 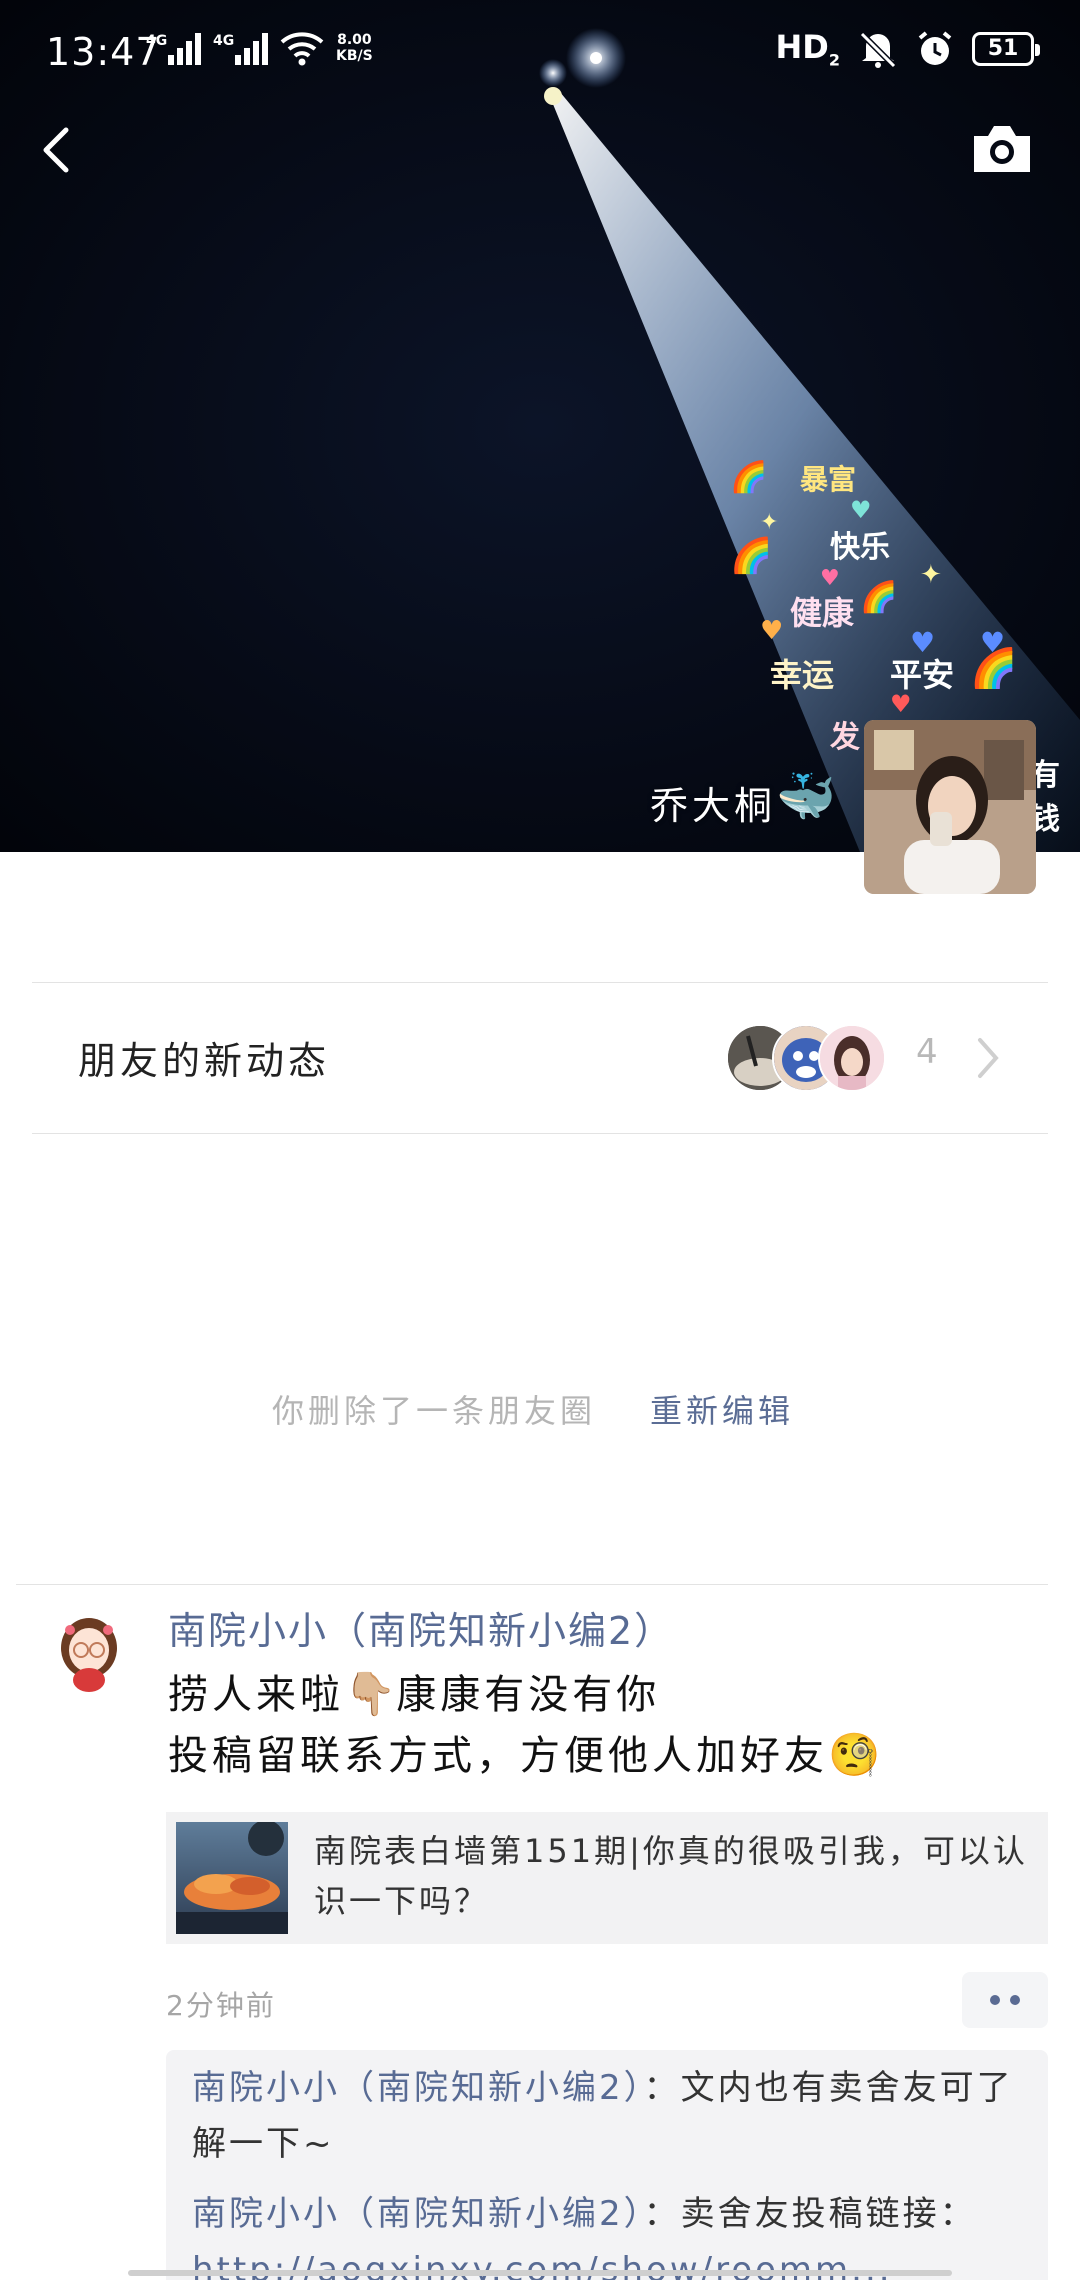 I want to click on scroll-indicator, so click(x=540, y=2273).